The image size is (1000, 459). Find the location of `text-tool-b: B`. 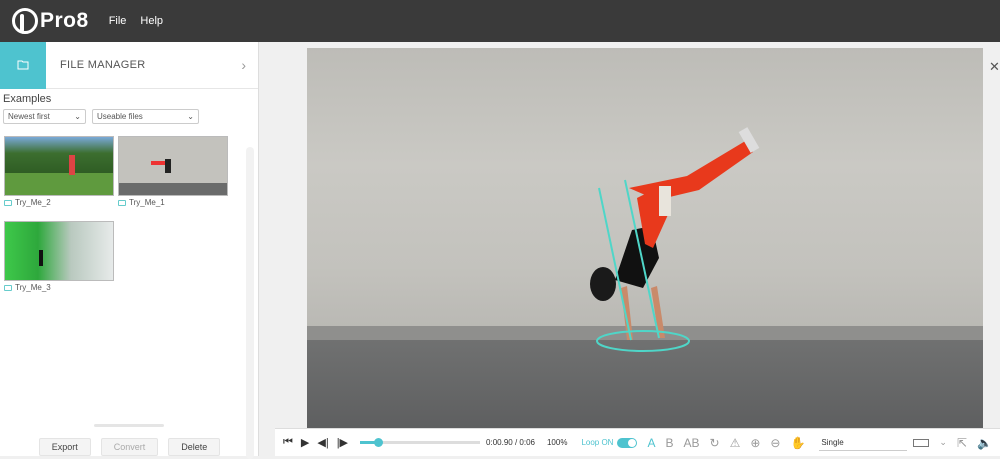

text-tool-b: B is located at coordinates (669, 443).